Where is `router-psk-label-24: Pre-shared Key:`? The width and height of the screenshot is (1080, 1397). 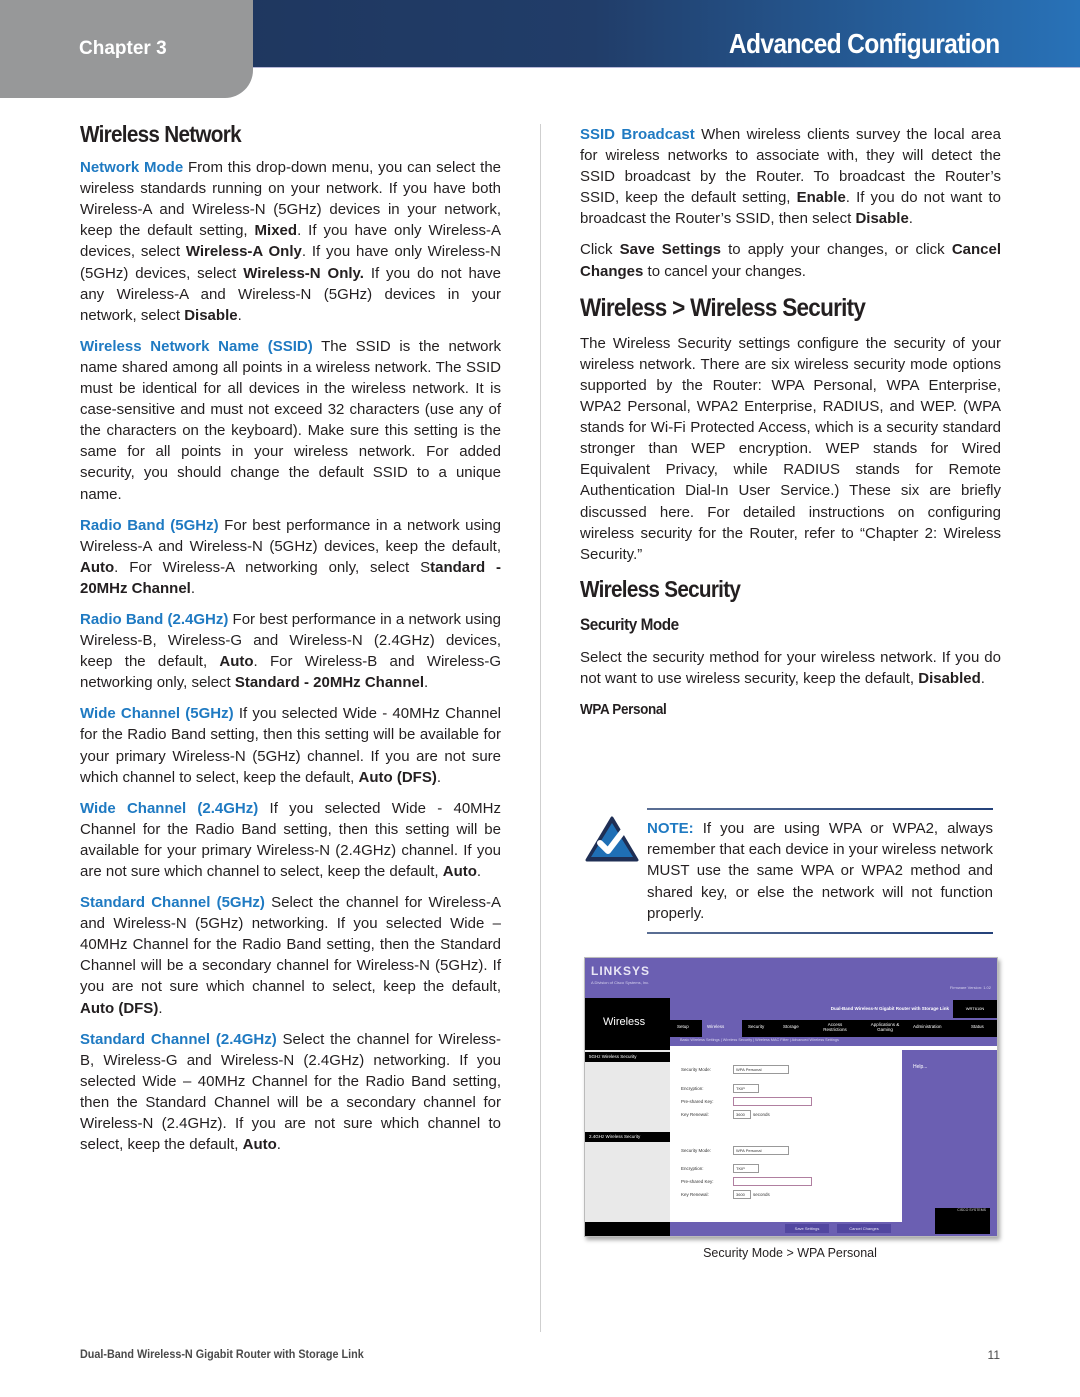
router-psk-label-24: Pre-shared Key: is located at coordinates (697, 1181).